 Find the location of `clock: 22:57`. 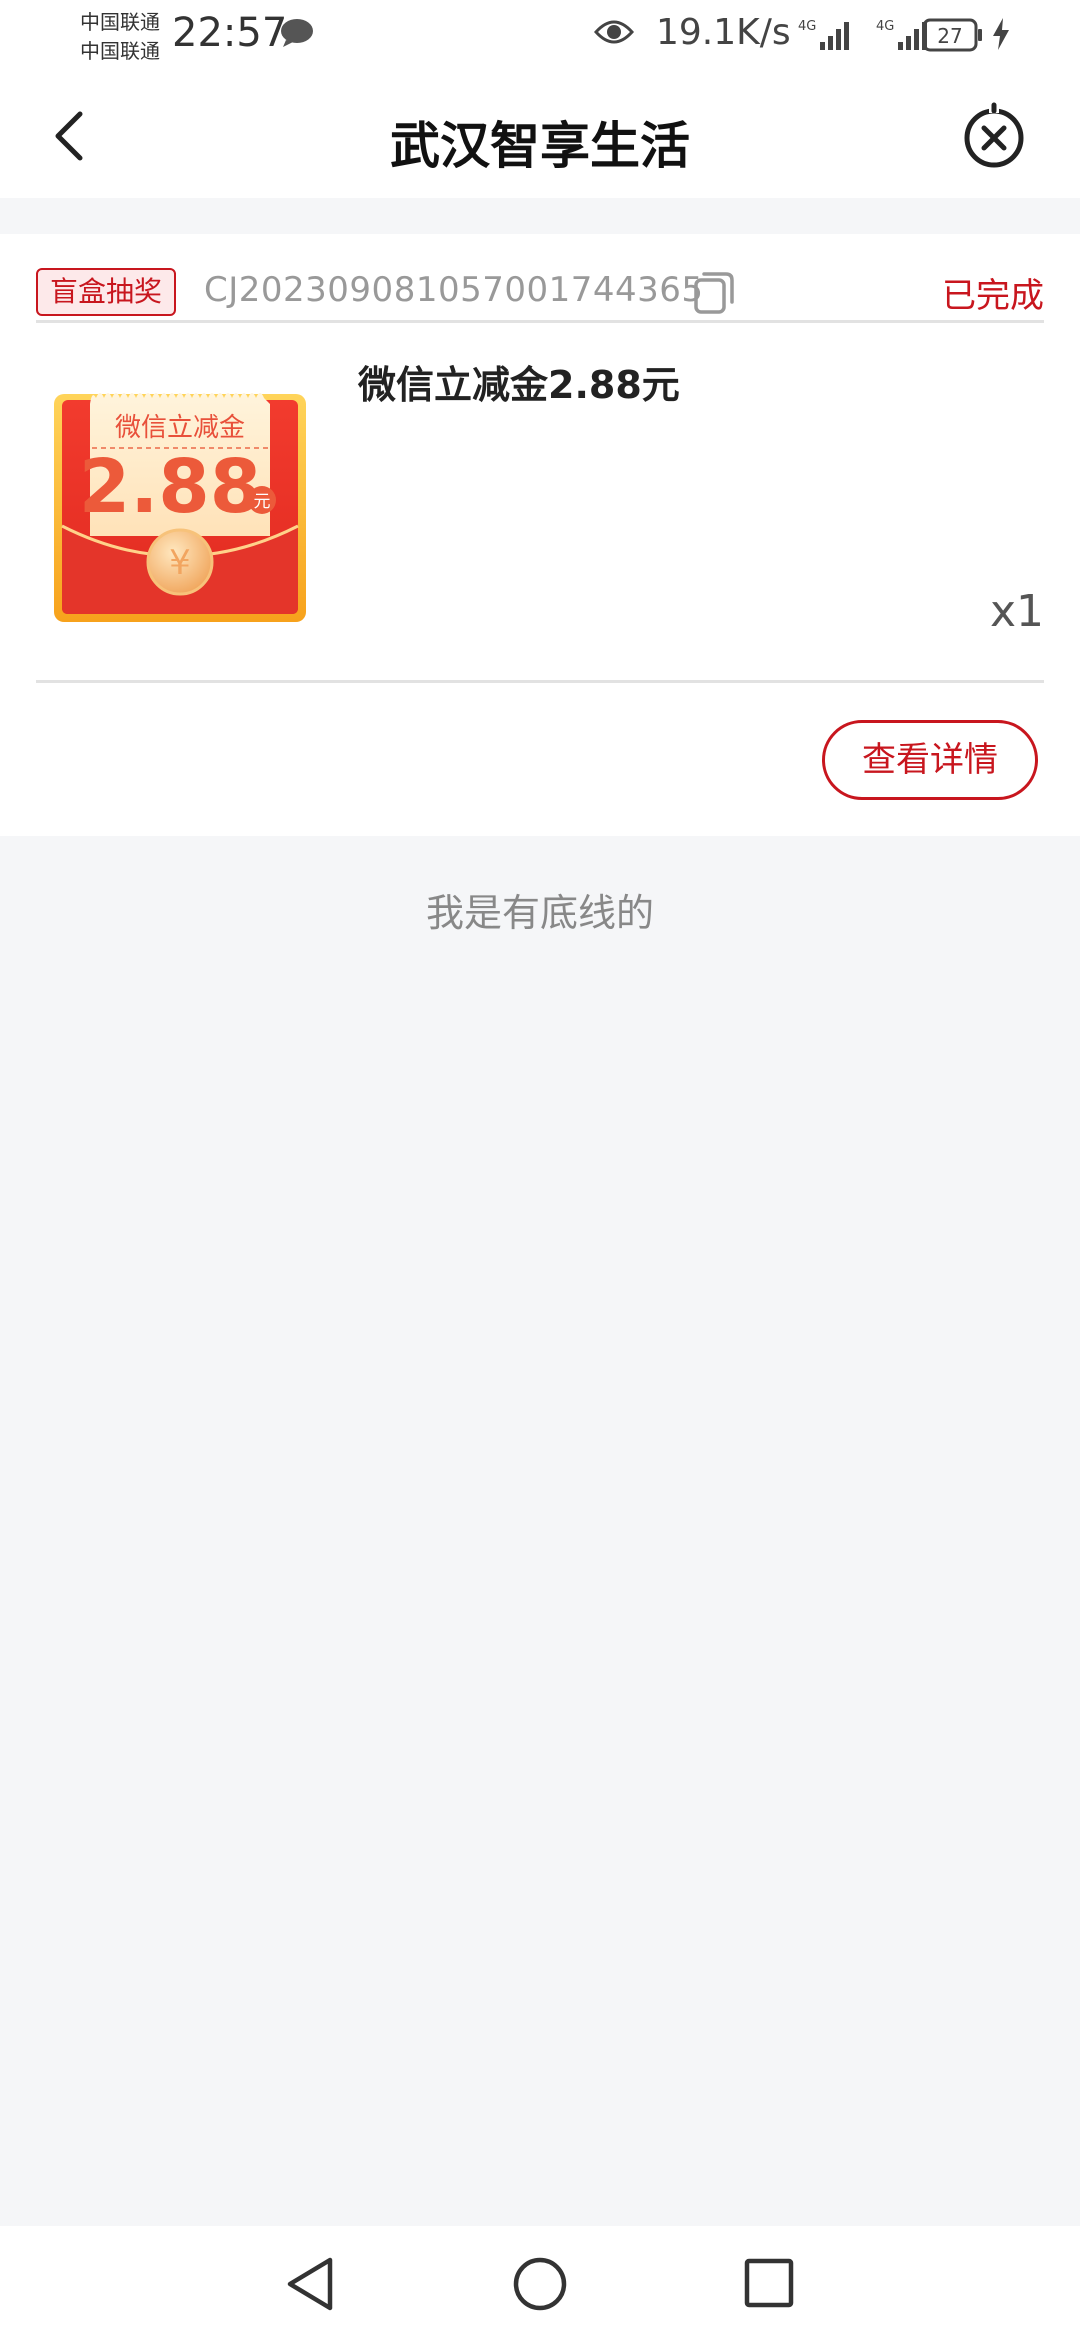

clock: 22:57 is located at coordinates (230, 33).